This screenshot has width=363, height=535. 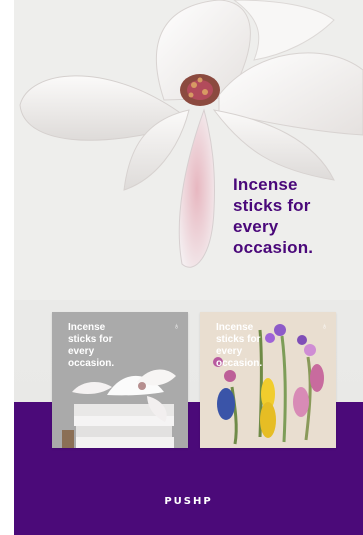 I want to click on card-right-line-4: occasion., so click(x=239, y=363).